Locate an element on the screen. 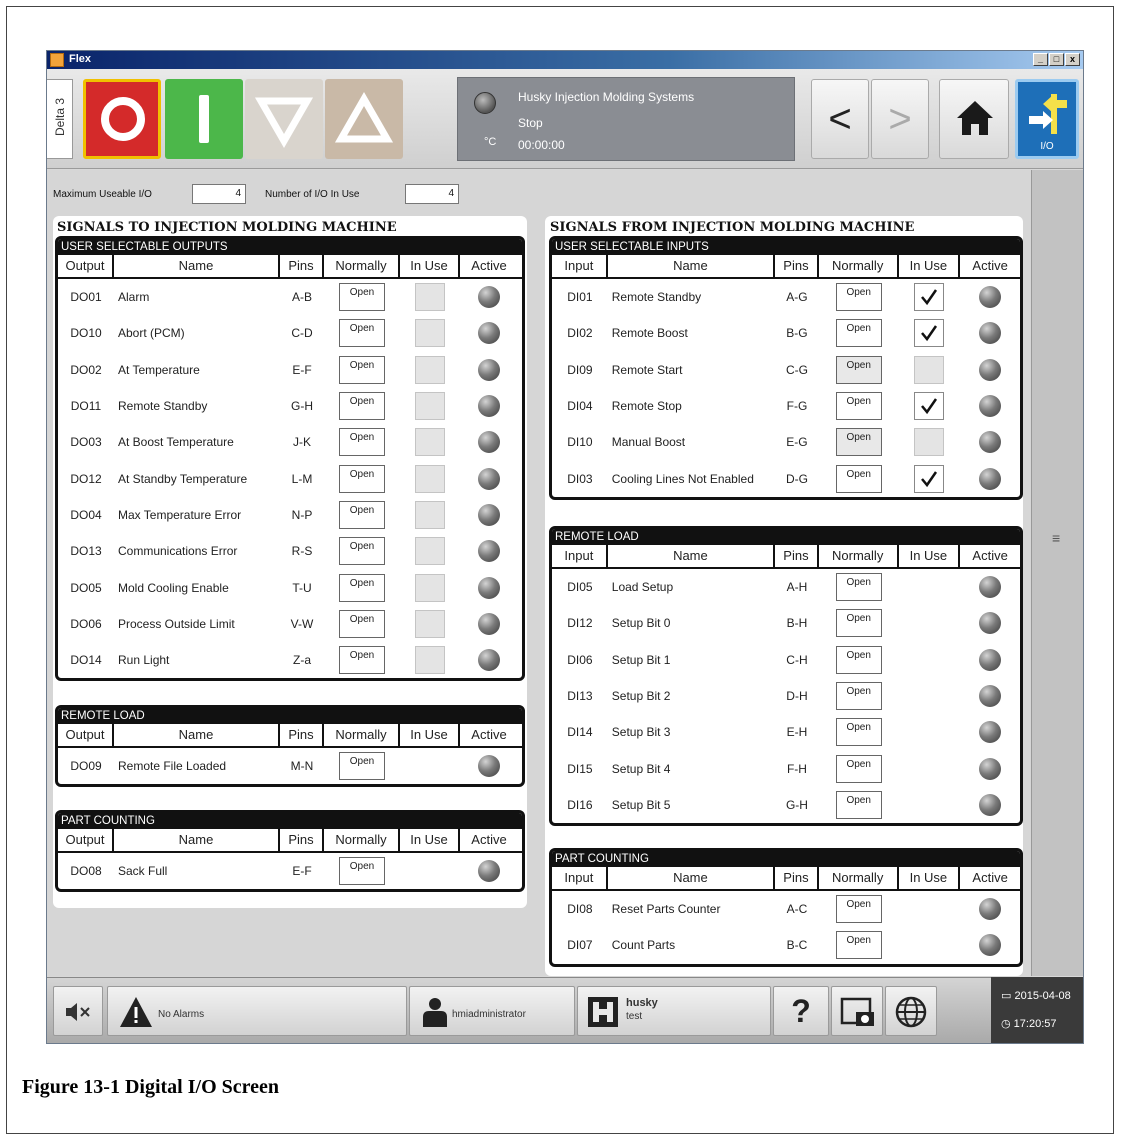  increase-button is located at coordinates (364, 119).